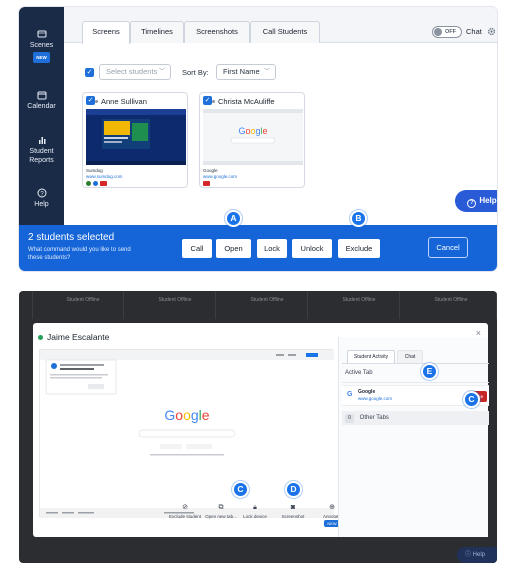  Describe the element at coordinates (255, 507) in the screenshot. I see `lock-icon: 🔒︎` at that location.